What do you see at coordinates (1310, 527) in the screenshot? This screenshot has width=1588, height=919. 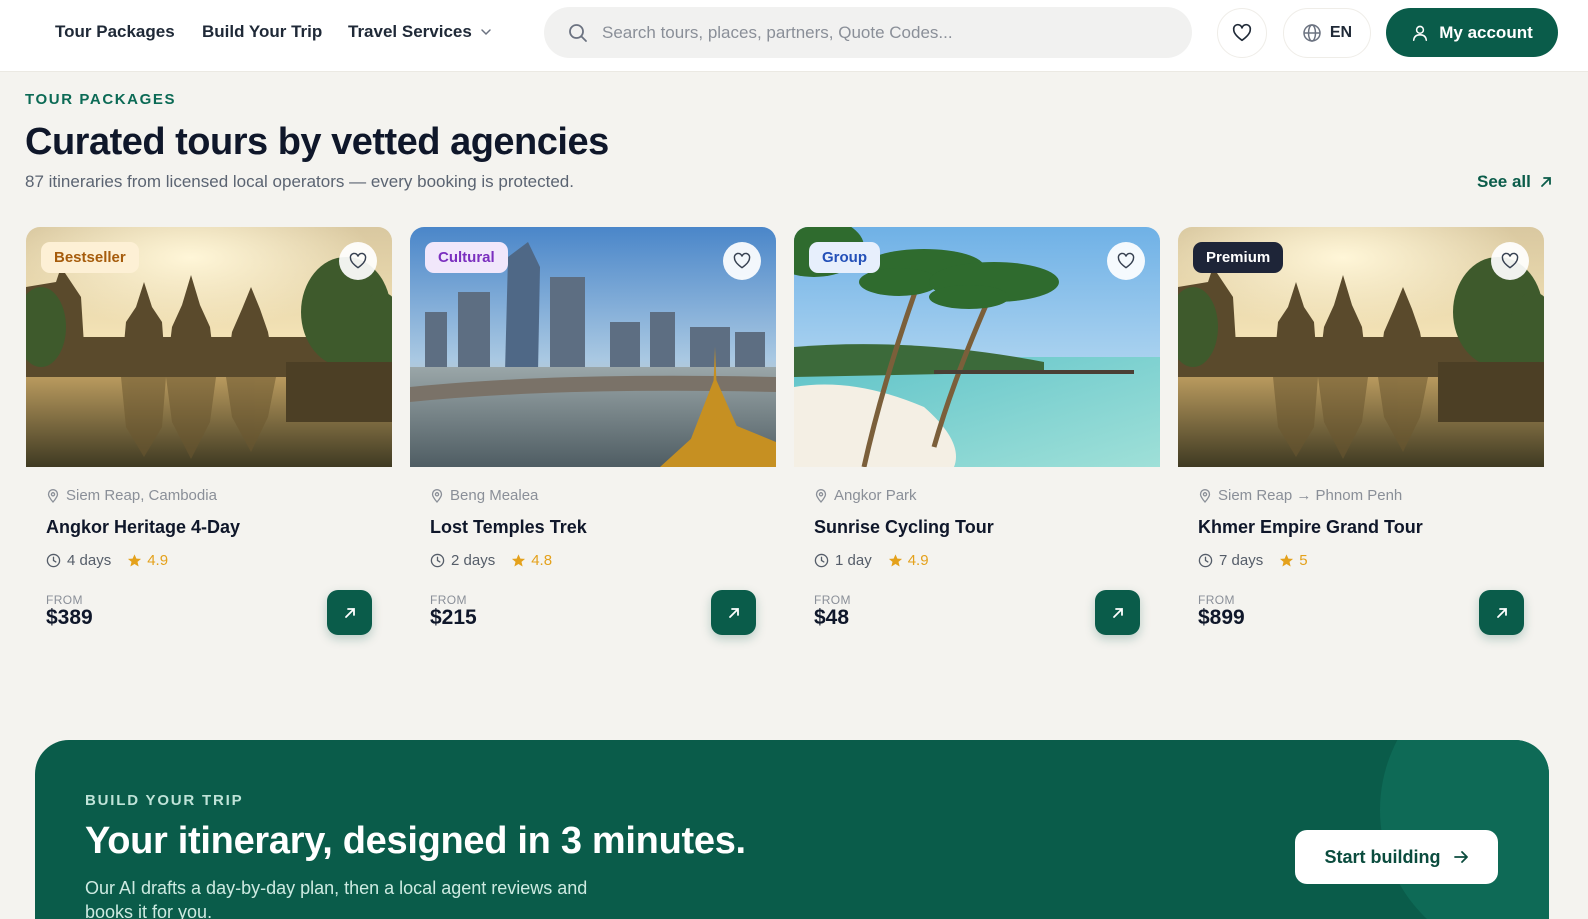 I see `tour-name: Khmer Empire Grand Tour` at bounding box center [1310, 527].